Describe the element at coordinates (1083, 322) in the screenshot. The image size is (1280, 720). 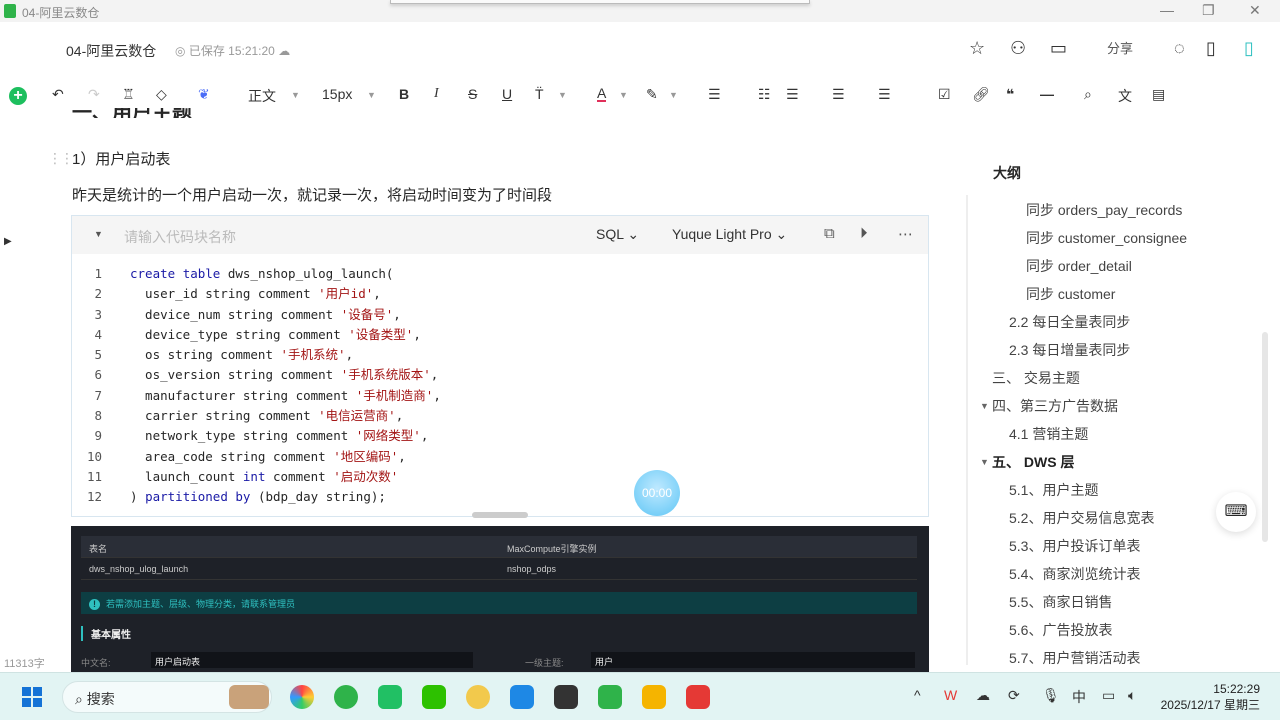
I see `outline-item: 2.2 每日全量表同步` at that location.